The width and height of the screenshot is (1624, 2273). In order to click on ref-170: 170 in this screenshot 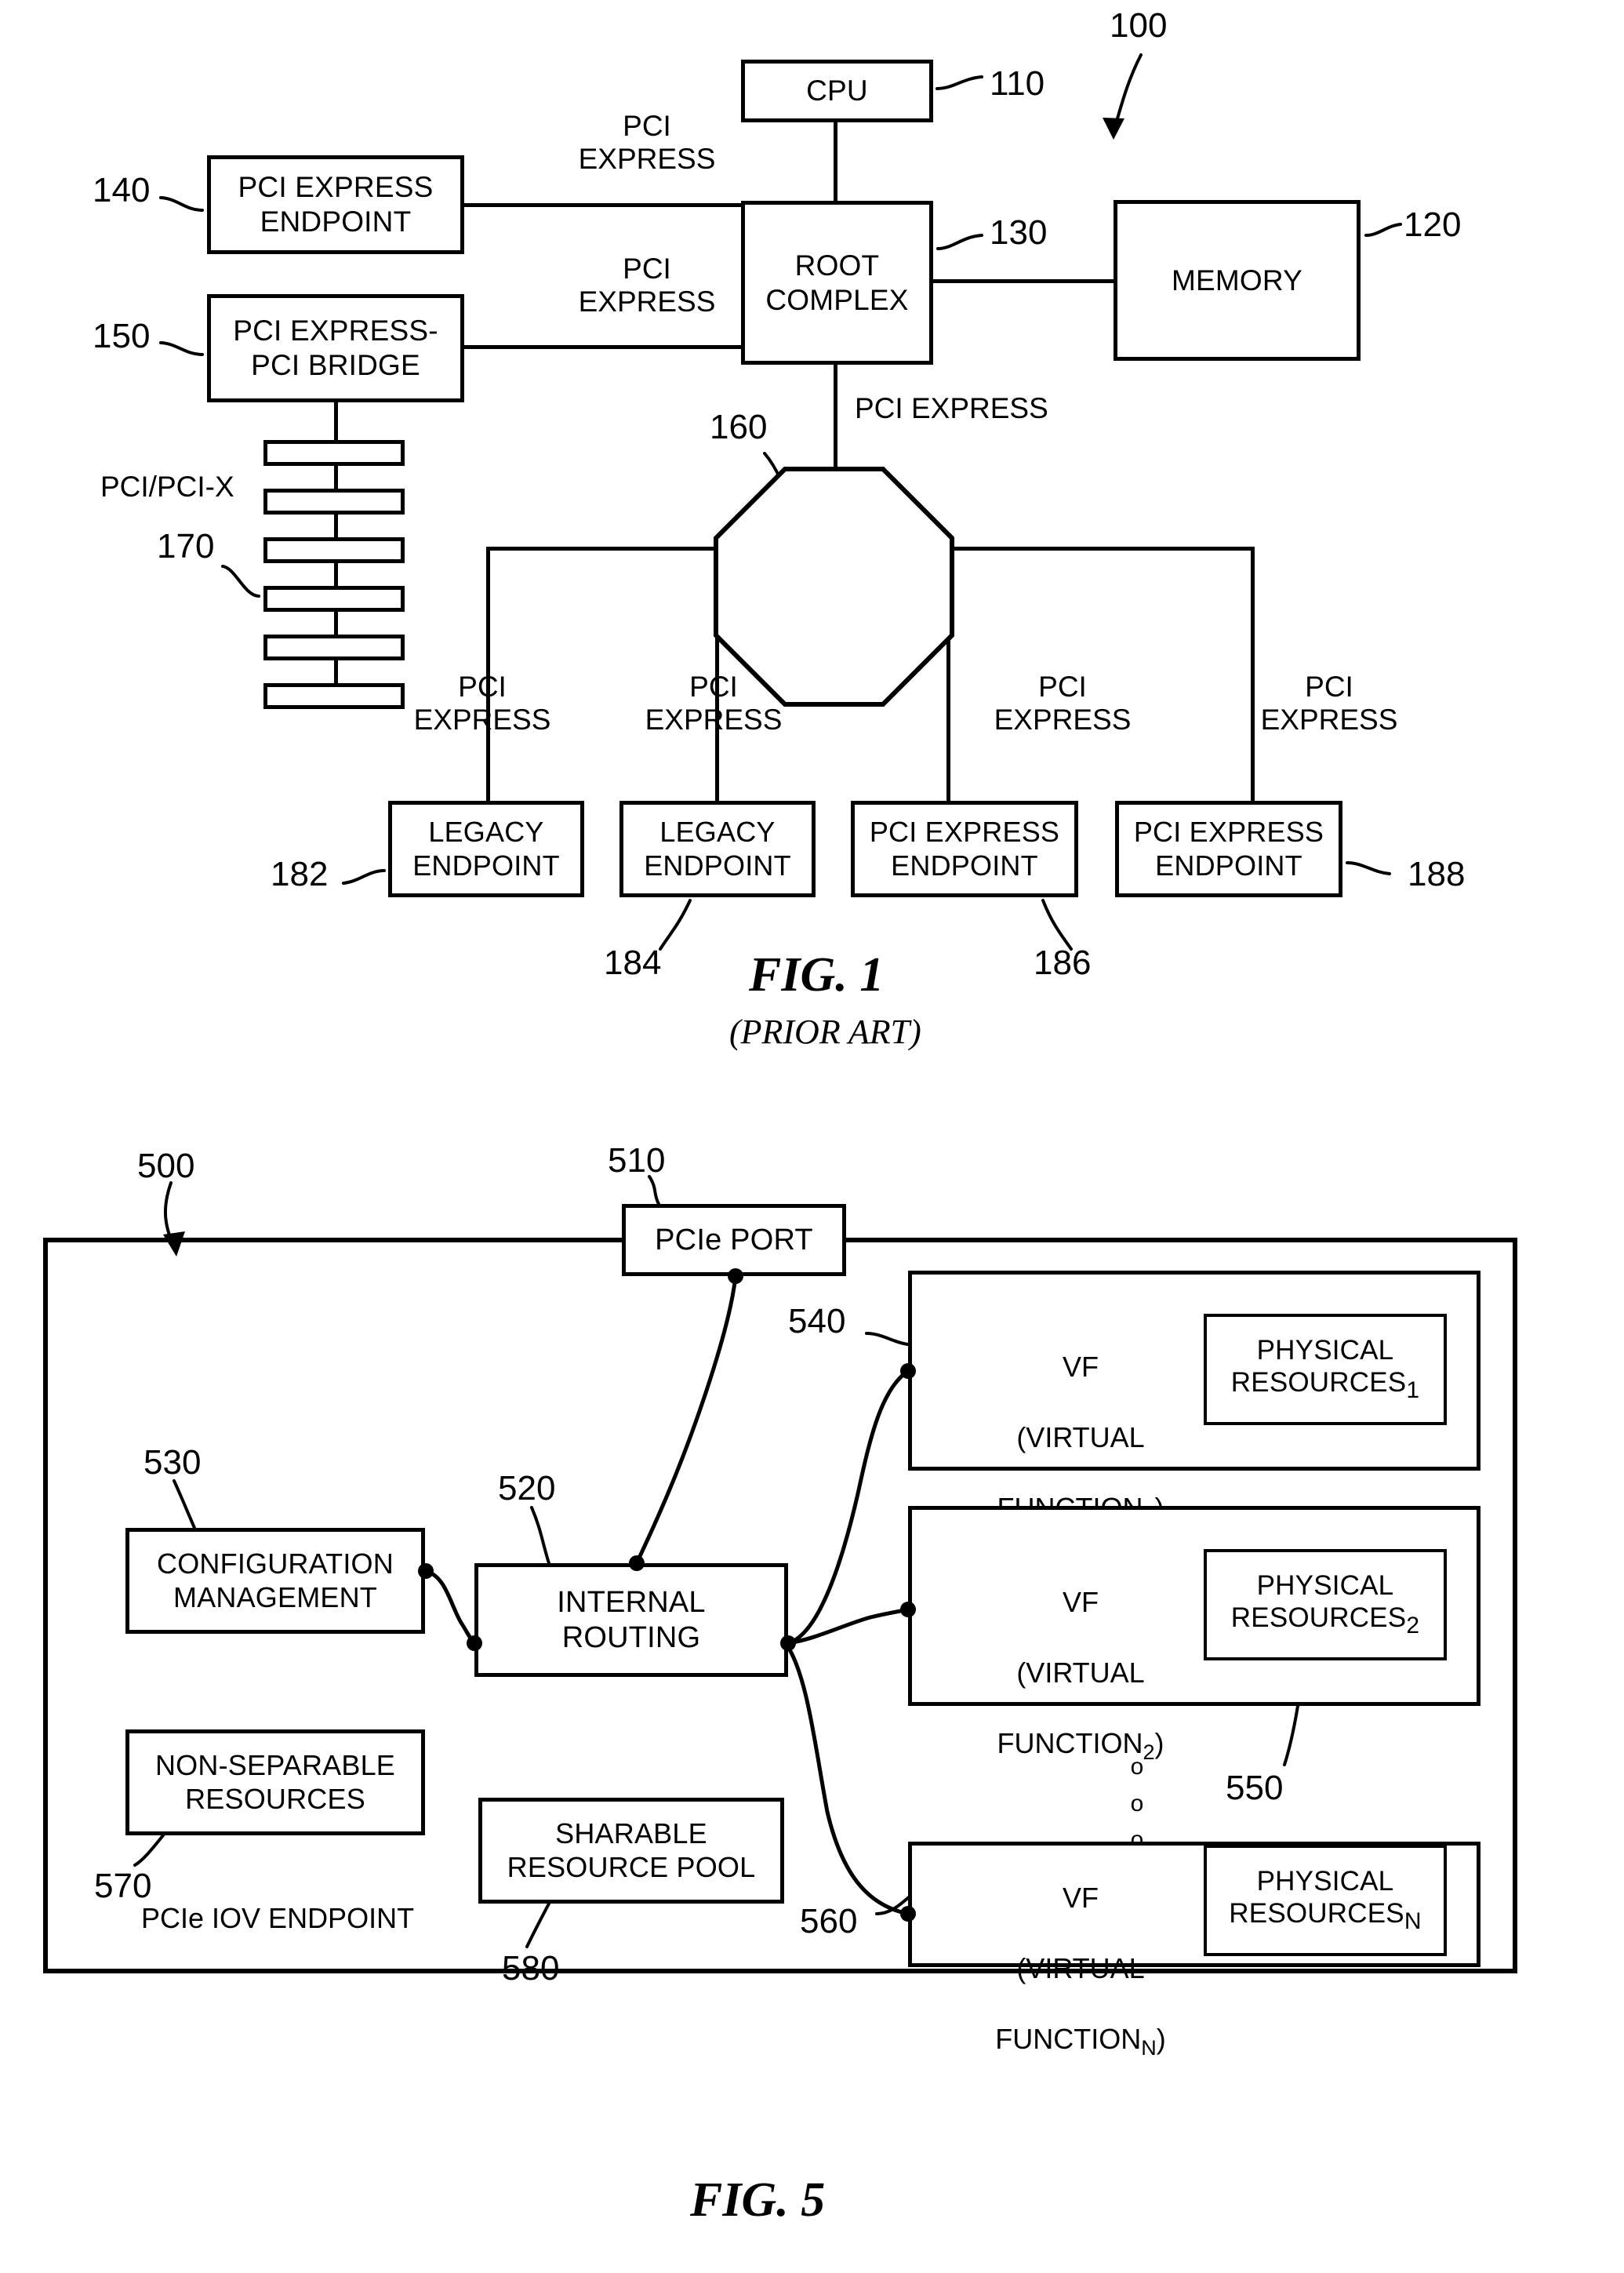, I will do `click(186, 546)`.